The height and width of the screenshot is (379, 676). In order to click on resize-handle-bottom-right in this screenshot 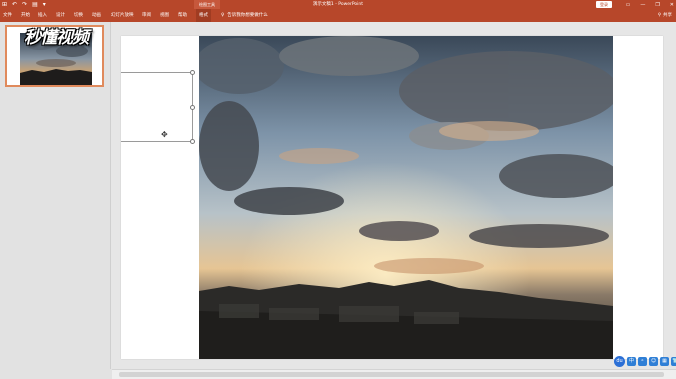, I will do `click(192, 141)`.